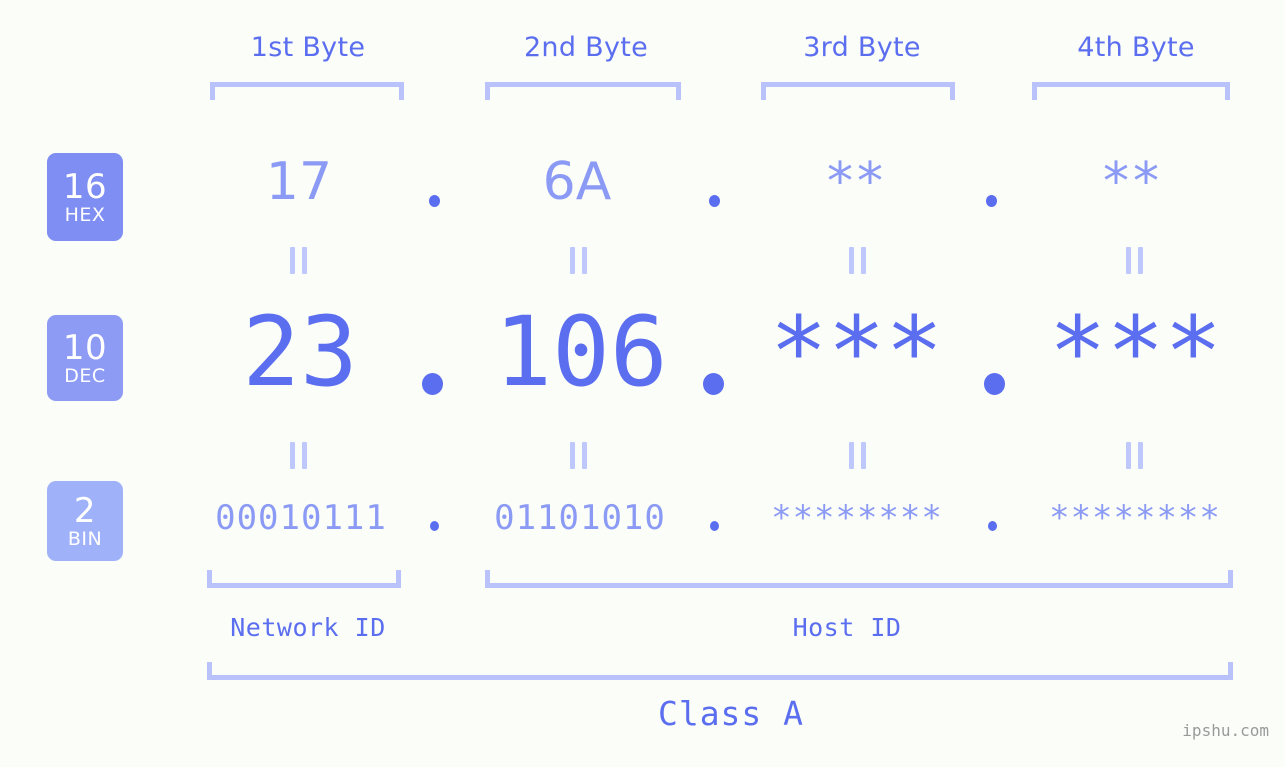 This screenshot has height=767, width=1285. What do you see at coordinates (304, 579) in the screenshot?
I see `network-id-bracket` at bounding box center [304, 579].